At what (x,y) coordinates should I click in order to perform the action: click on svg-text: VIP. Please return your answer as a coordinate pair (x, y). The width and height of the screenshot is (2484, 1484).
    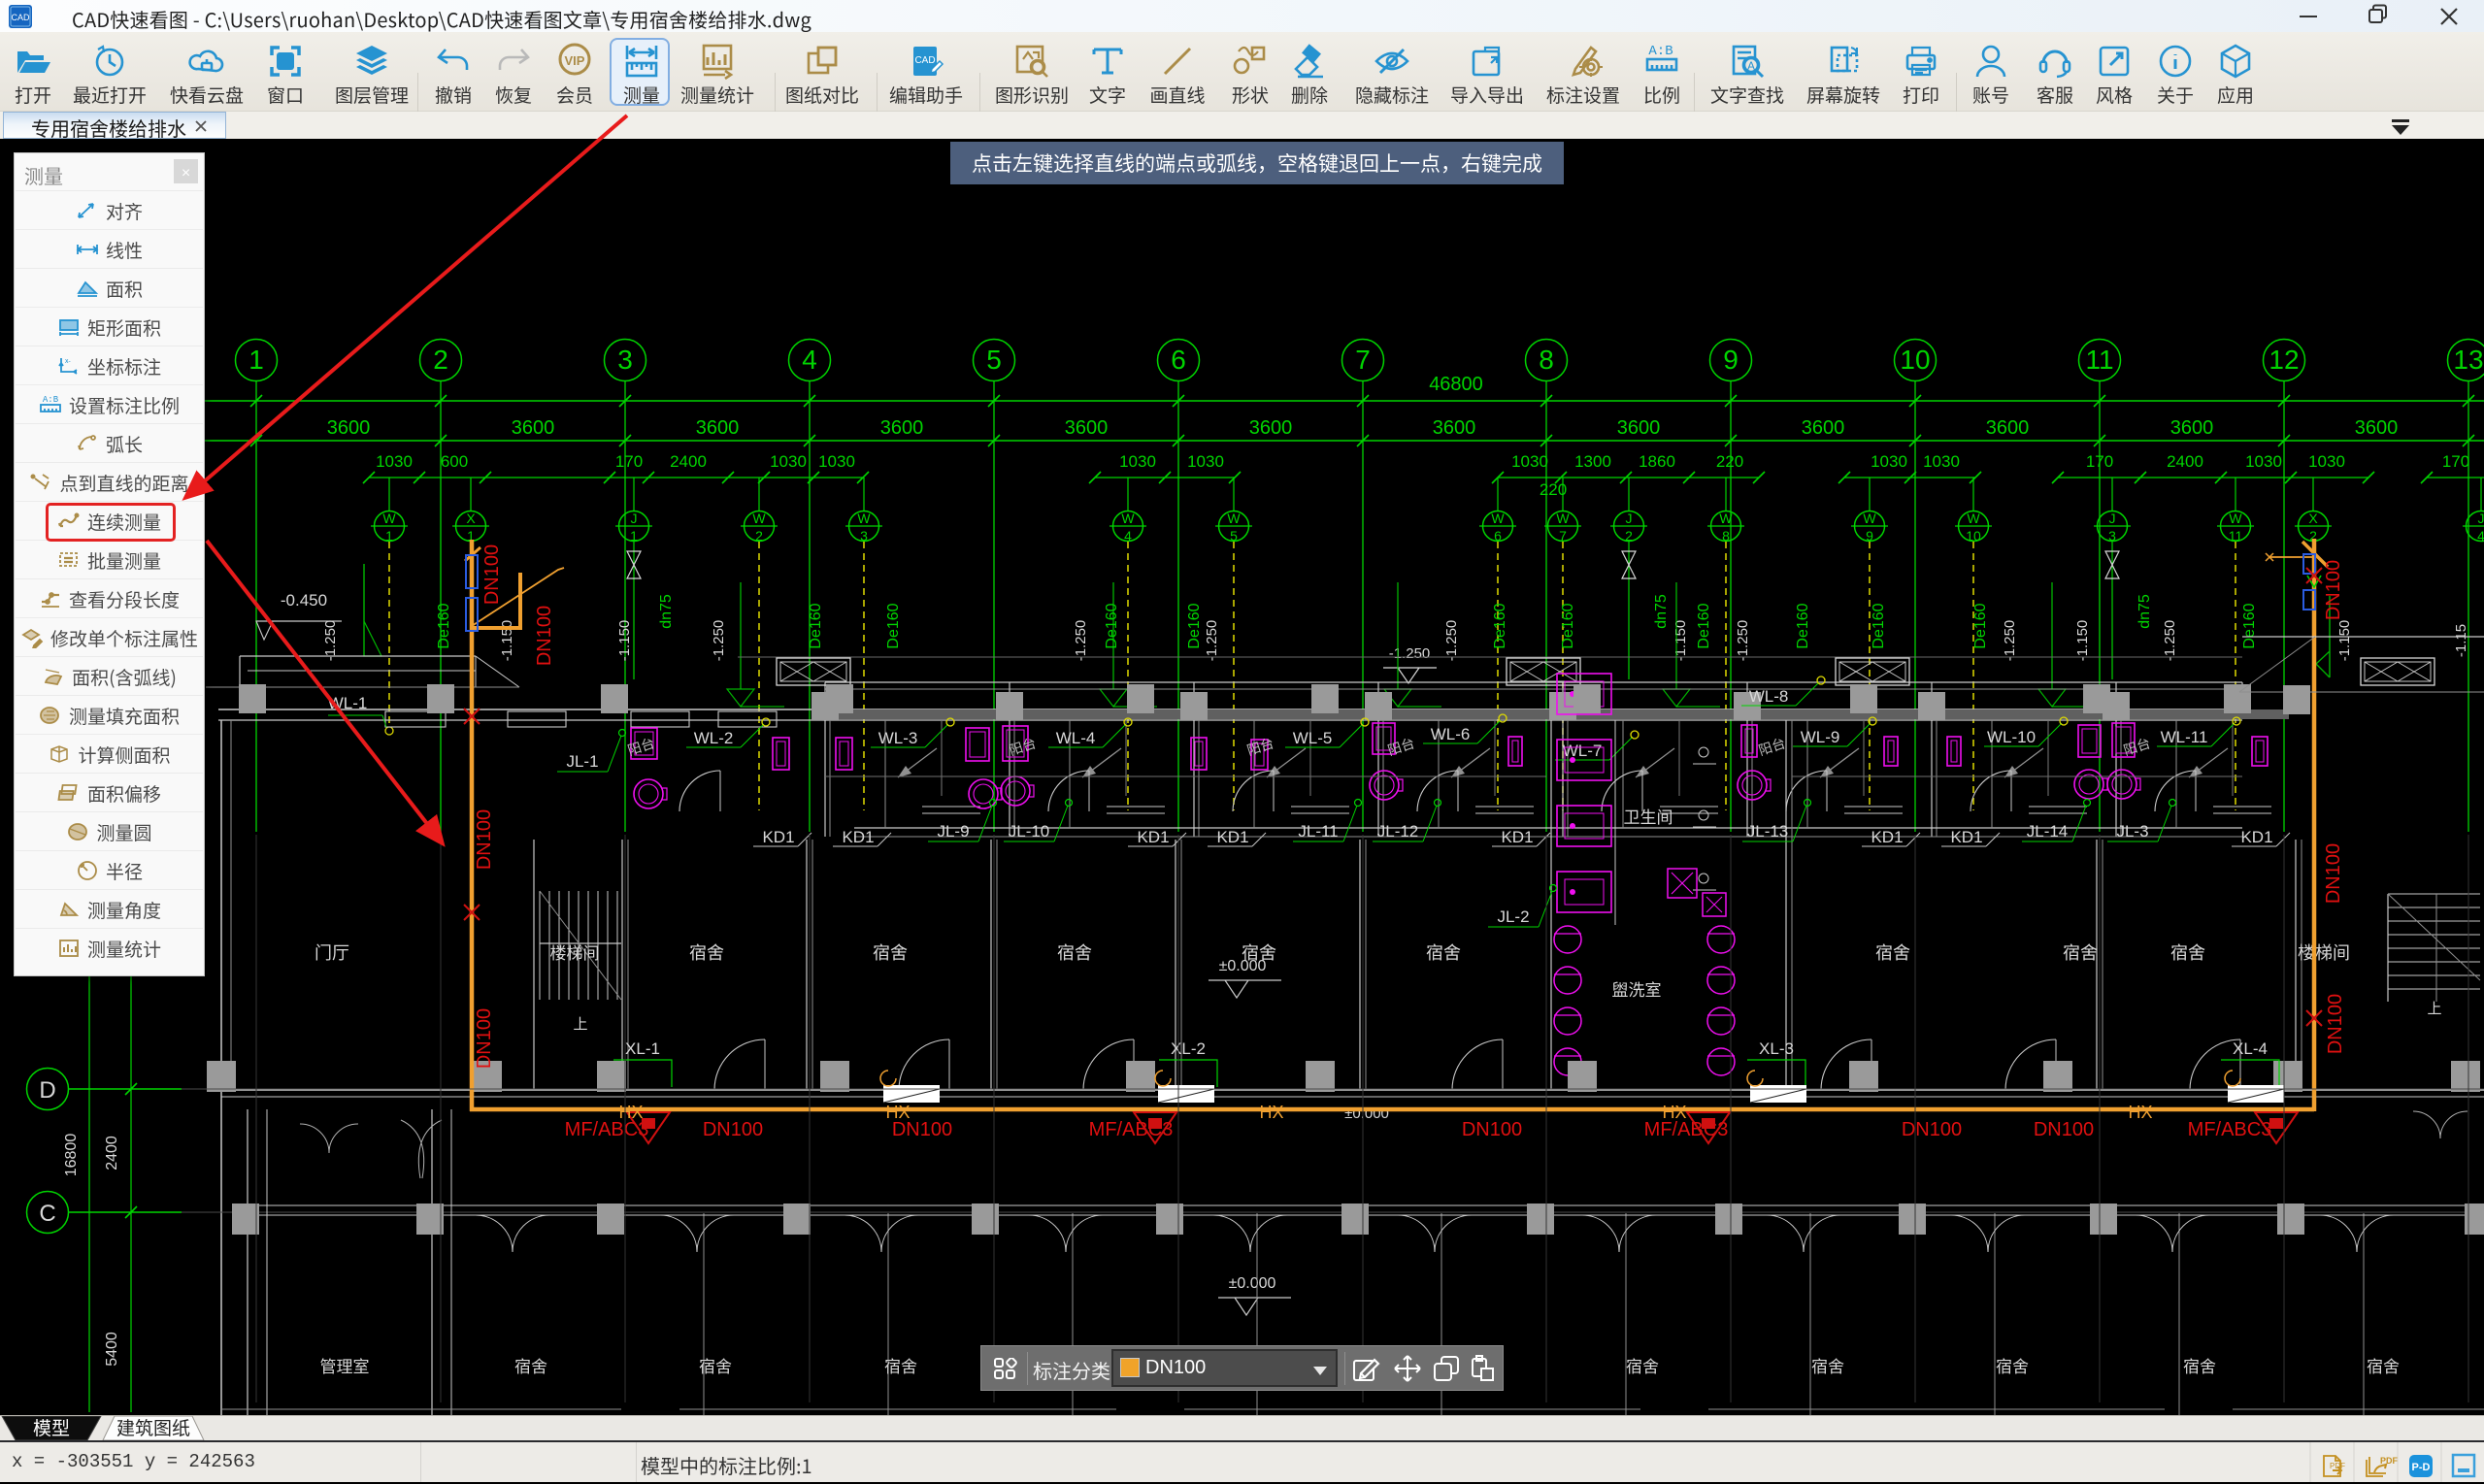
    Looking at the image, I should click on (575, 60).